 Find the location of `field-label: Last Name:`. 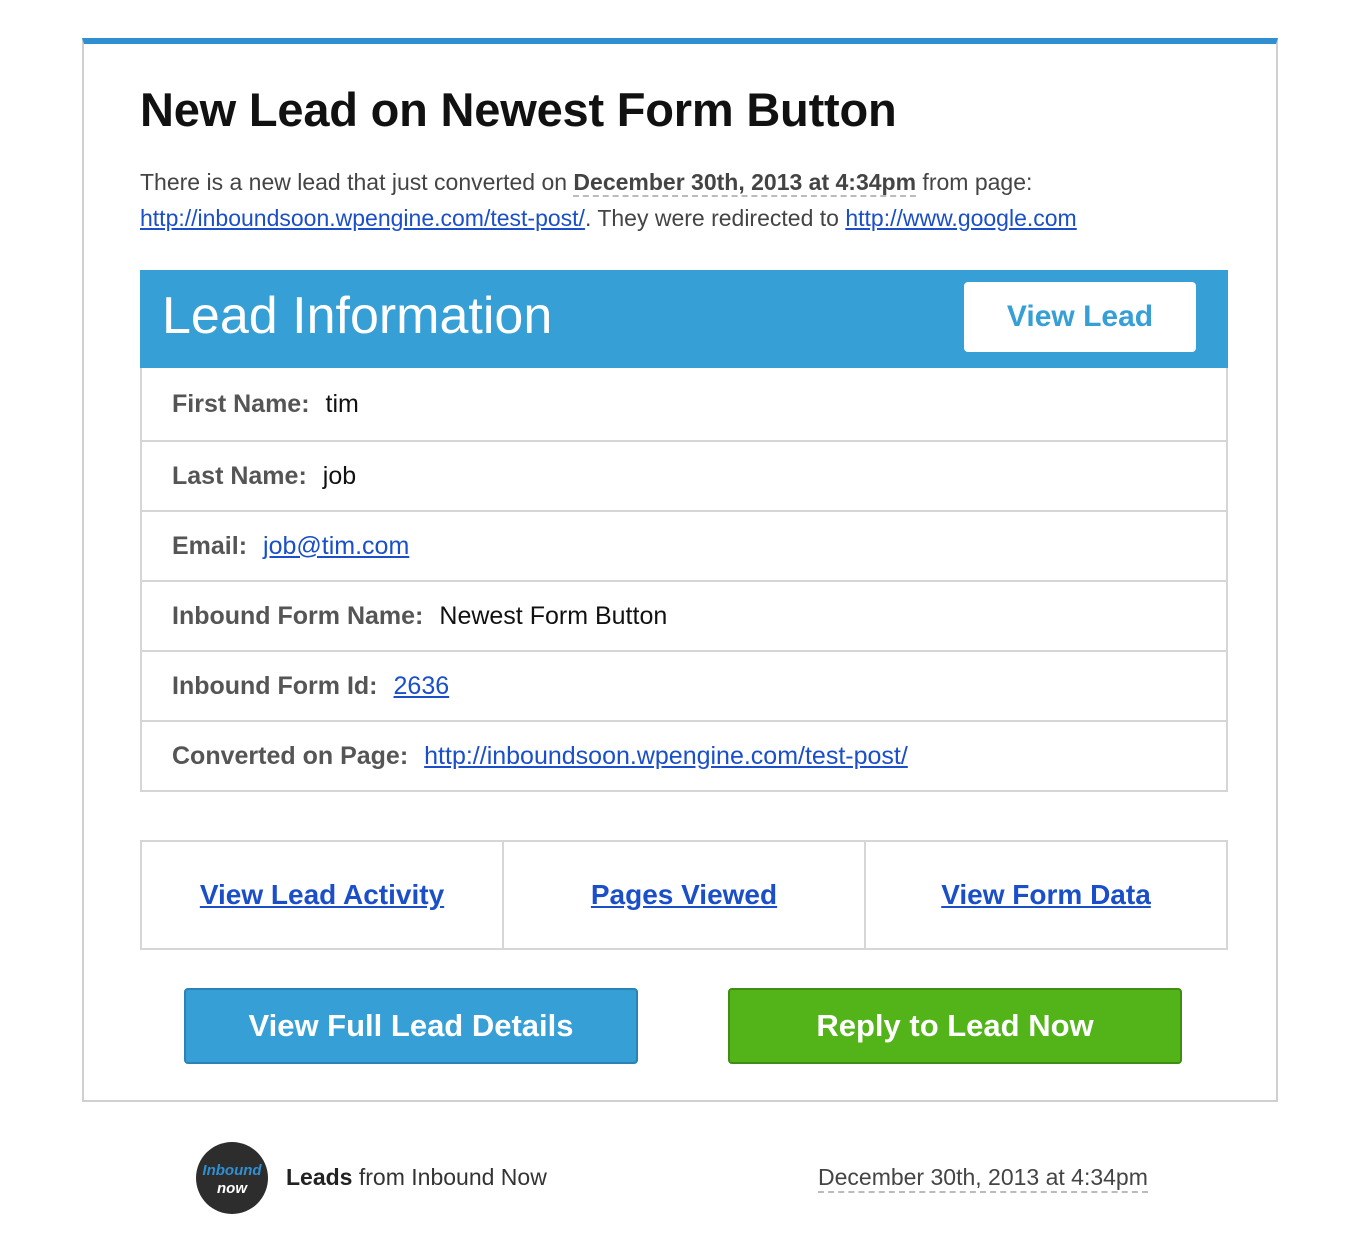

field-label: Last Name: is located at coordinates (239, 475).